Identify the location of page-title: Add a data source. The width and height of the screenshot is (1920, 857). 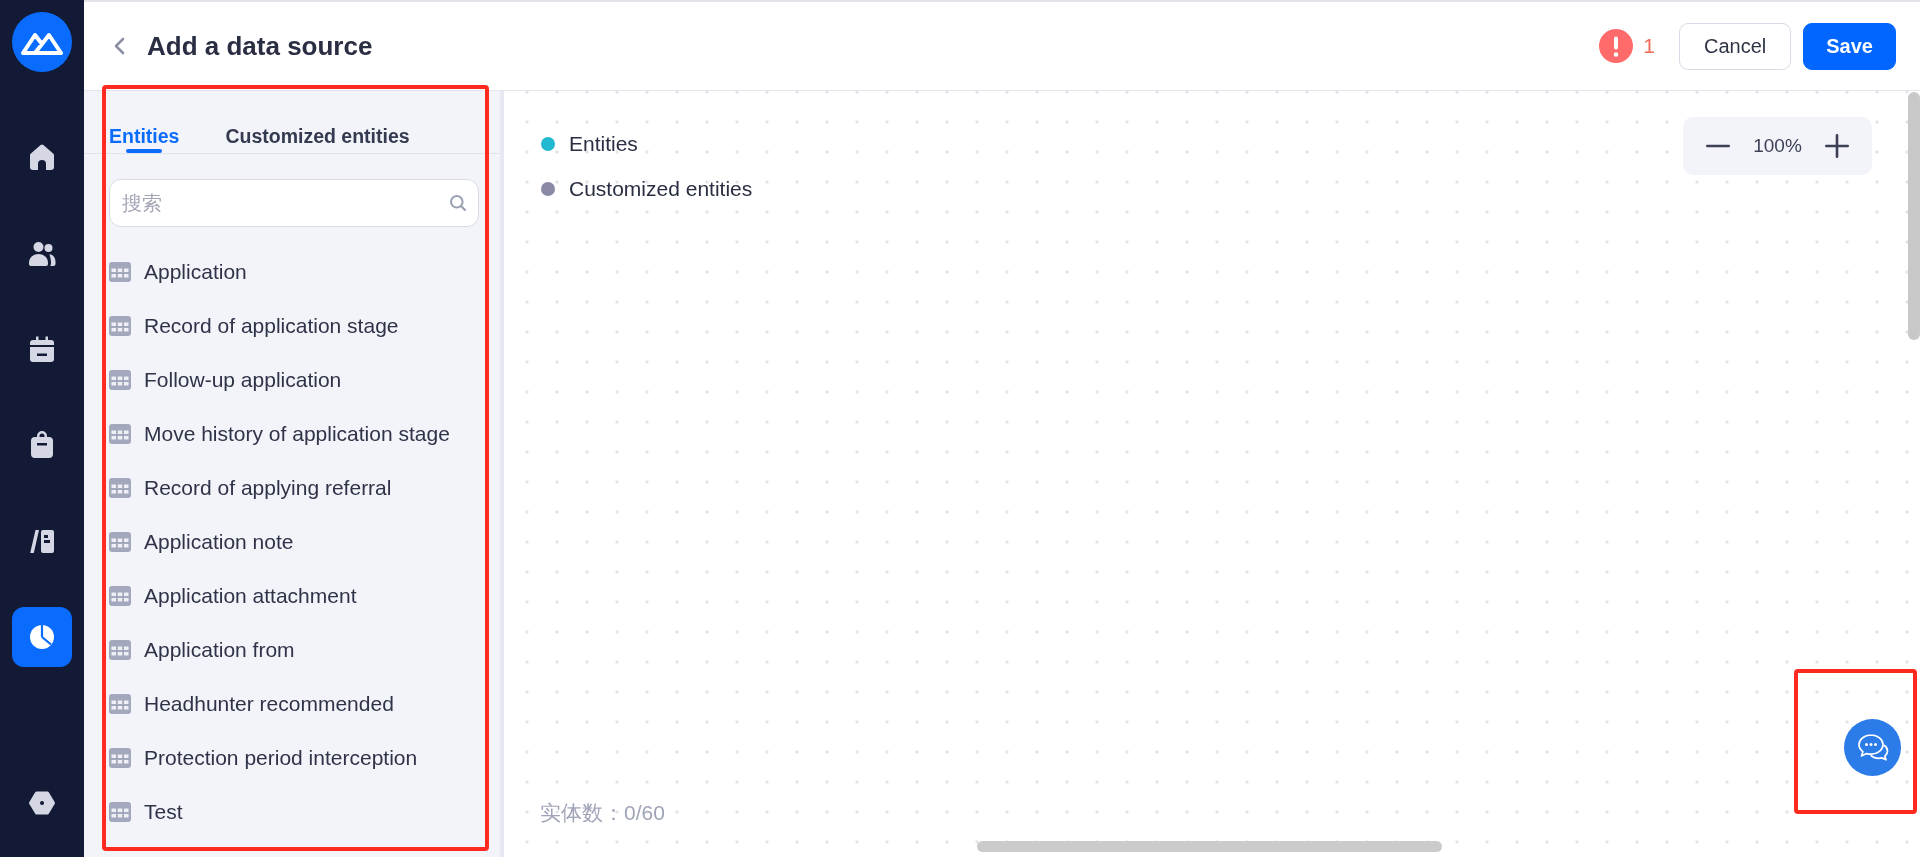
(260, 46).